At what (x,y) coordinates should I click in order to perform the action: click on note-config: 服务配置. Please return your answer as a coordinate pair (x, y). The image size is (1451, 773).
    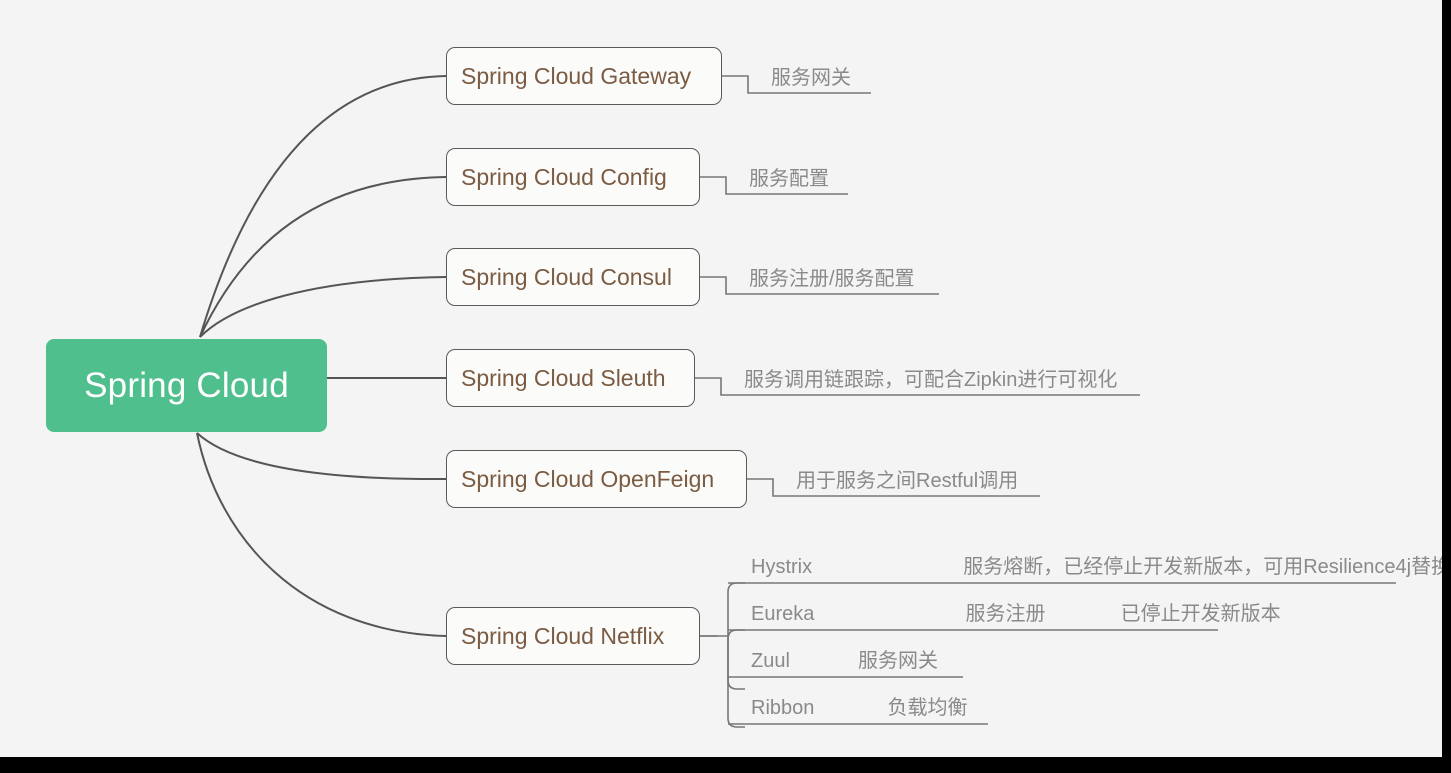
    Looking at the image, I should click on (789, 179).